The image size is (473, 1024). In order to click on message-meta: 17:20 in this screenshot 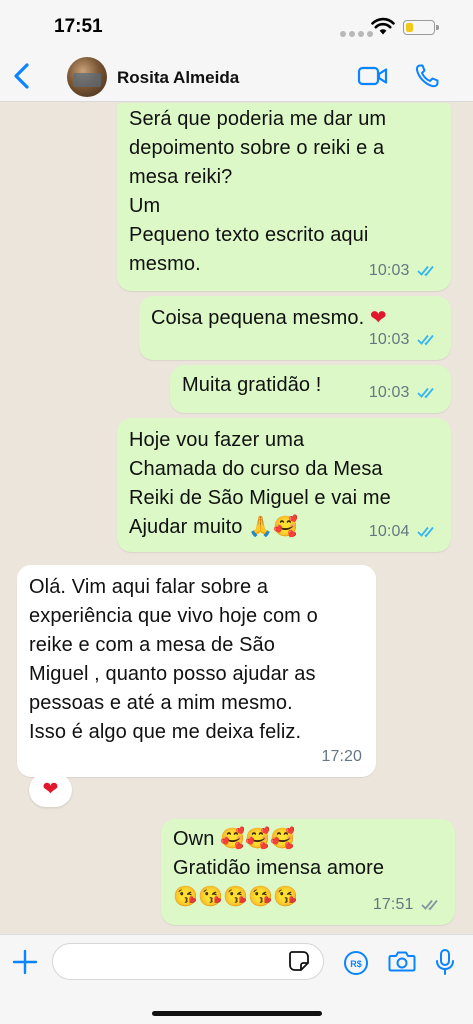, I will do `click(341, 756)`.